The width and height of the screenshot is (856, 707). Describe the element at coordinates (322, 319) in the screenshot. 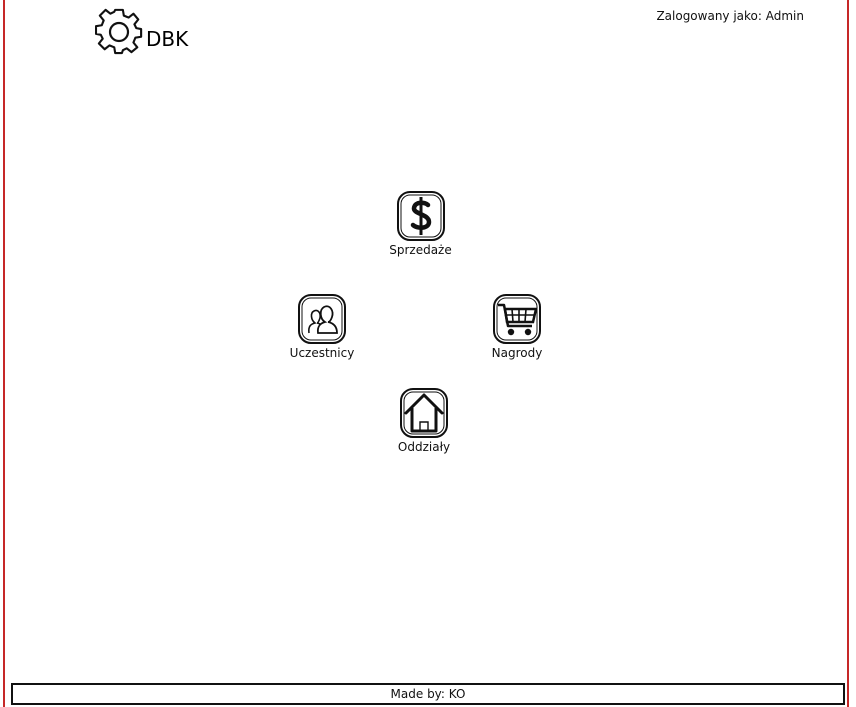

I see `users-icon` at that location.